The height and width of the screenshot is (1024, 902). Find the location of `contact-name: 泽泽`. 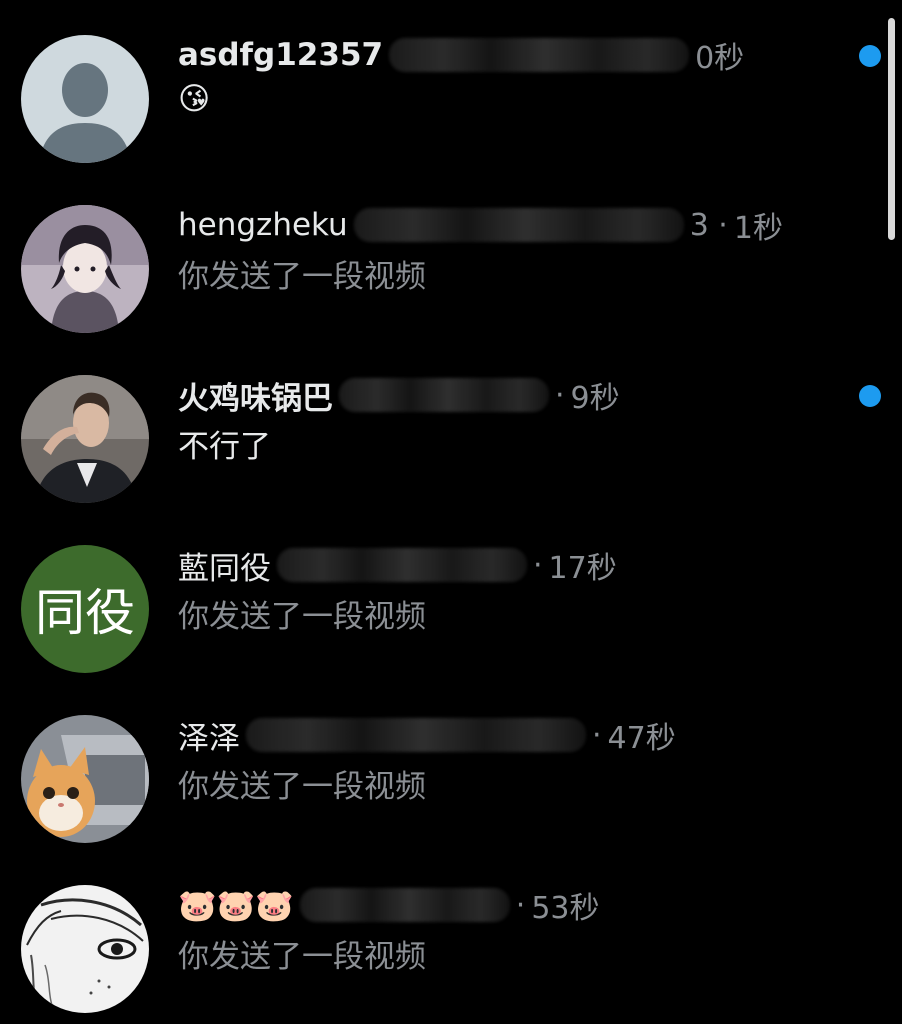

contact-name: 泽泽 is located at coordinates (209, 738).